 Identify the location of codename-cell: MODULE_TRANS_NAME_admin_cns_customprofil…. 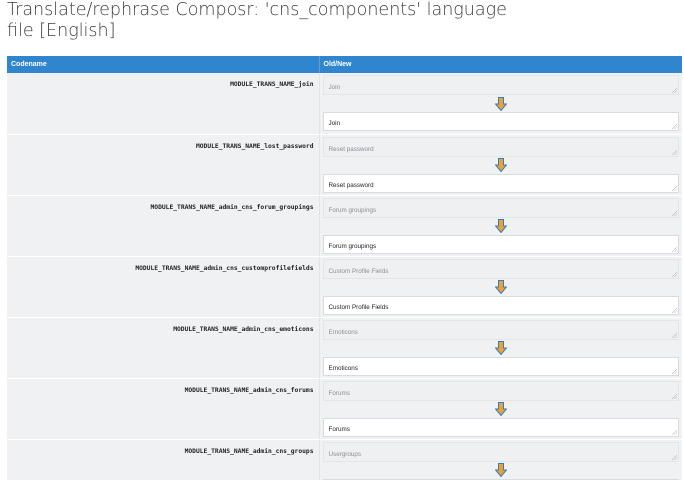
(163, 287).